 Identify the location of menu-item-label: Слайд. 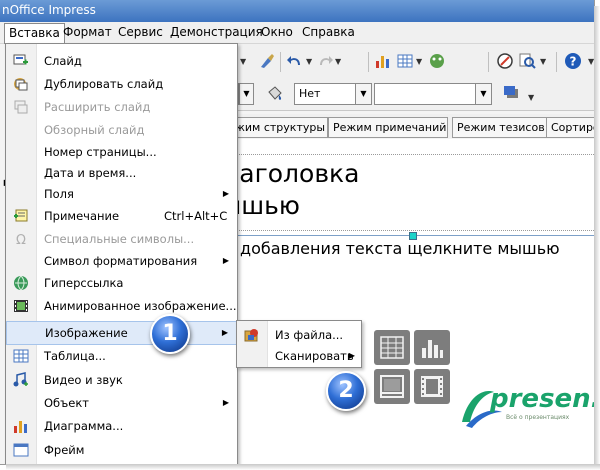
(63, 61).